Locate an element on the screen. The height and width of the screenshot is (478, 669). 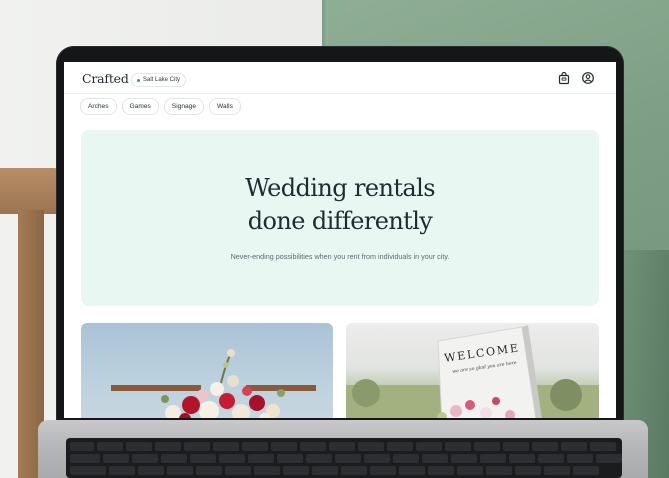
laptop-keyboard is located at coordinates (344, 458).